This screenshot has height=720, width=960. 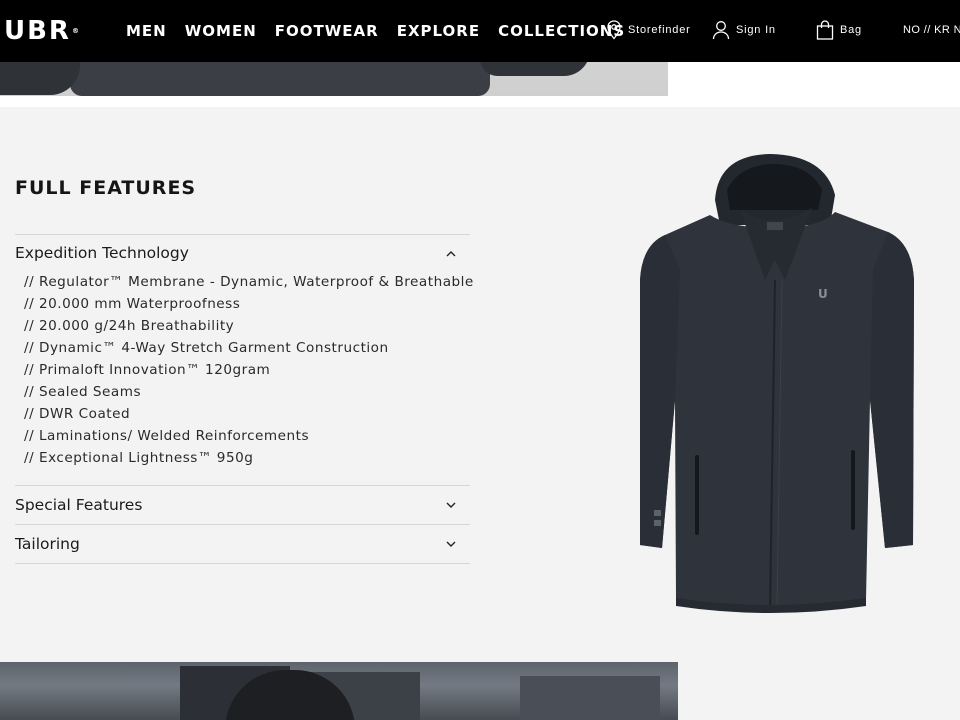 What do you see at coordinates (42, 31) in the screenshot?
I see `brand-logo: UBR®` at bounding box center [42, 31].